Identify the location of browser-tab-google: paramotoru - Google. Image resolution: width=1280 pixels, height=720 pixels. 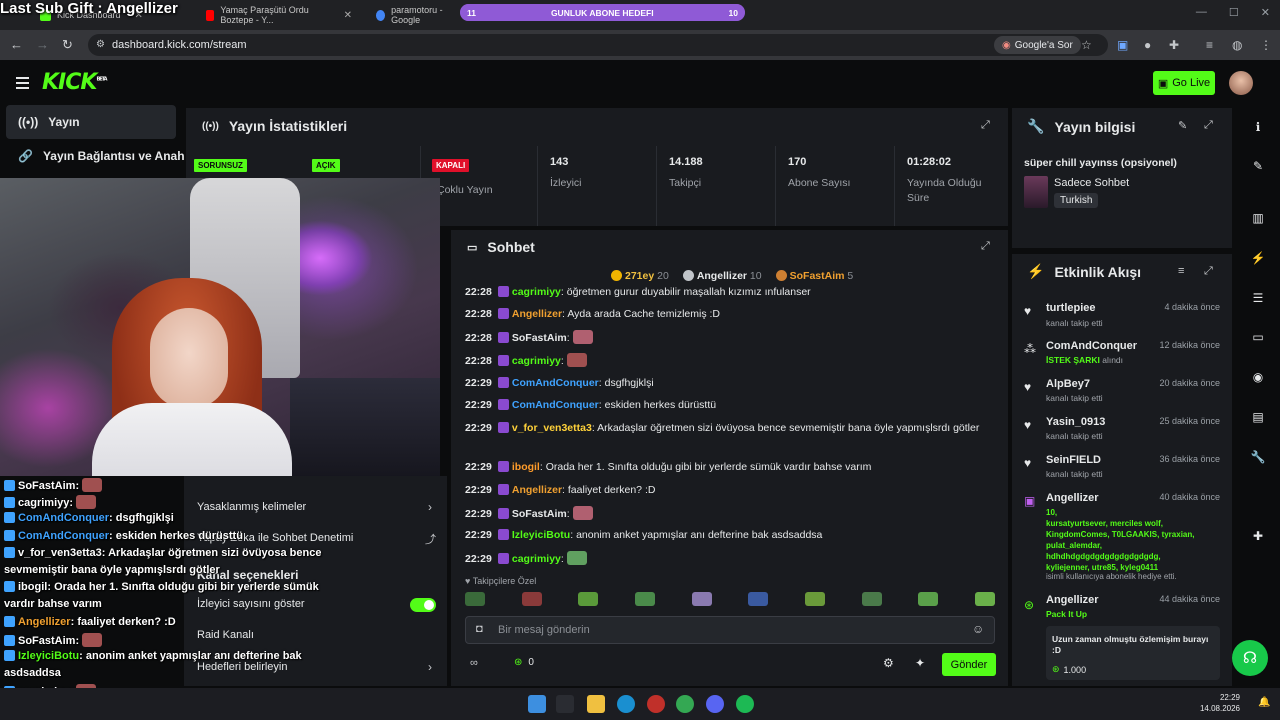
(418, 15).